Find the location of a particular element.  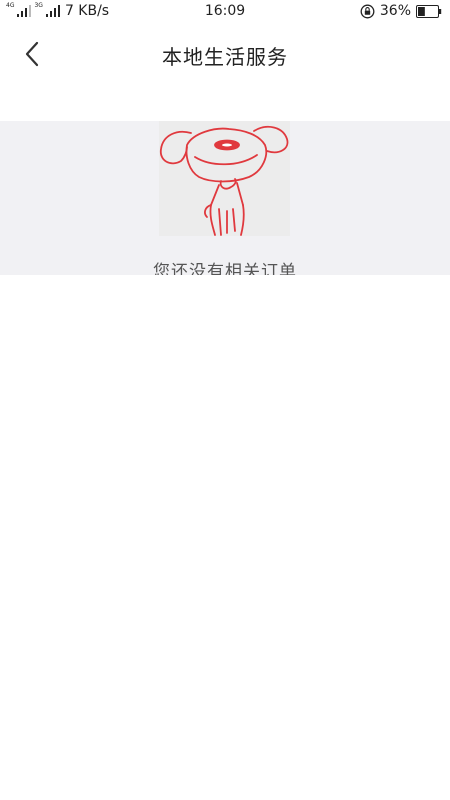

system-indicators: 36% is located at coordinates (401, 11).